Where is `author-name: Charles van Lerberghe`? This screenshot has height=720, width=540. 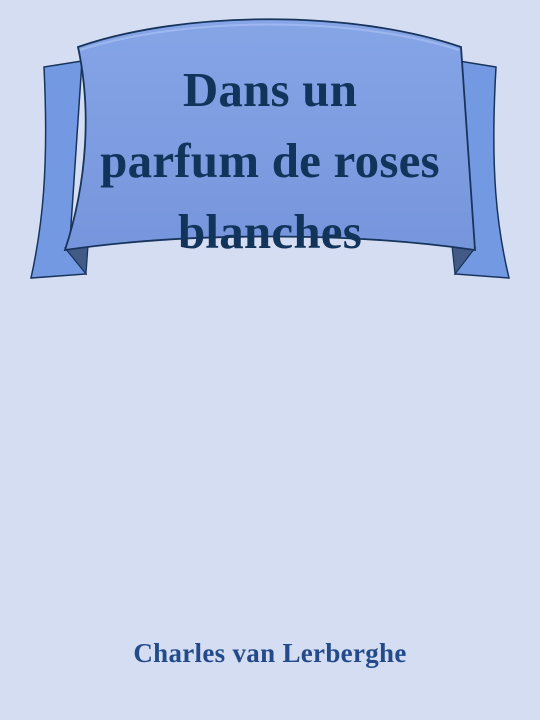
author-name: Charles van Lerberghe is located at coordinates (270, 653).